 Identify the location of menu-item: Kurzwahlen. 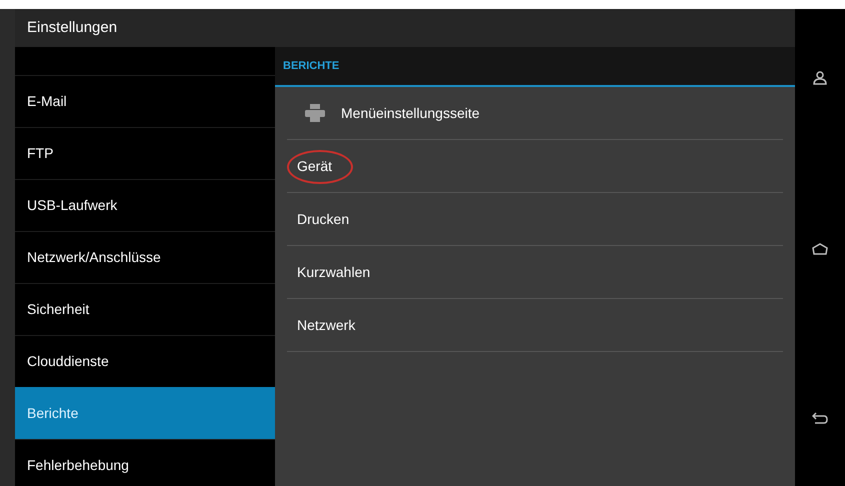
(535, 272).